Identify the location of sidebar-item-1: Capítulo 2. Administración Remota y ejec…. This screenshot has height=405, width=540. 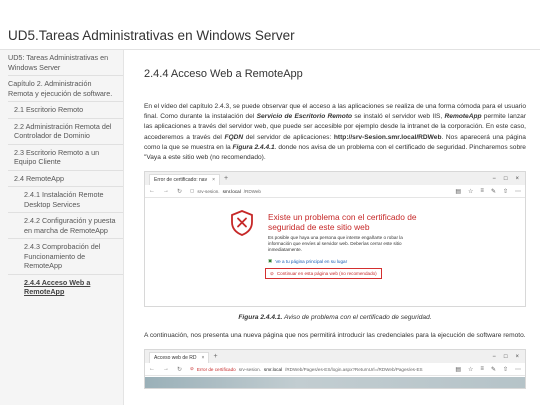
(61, 88).